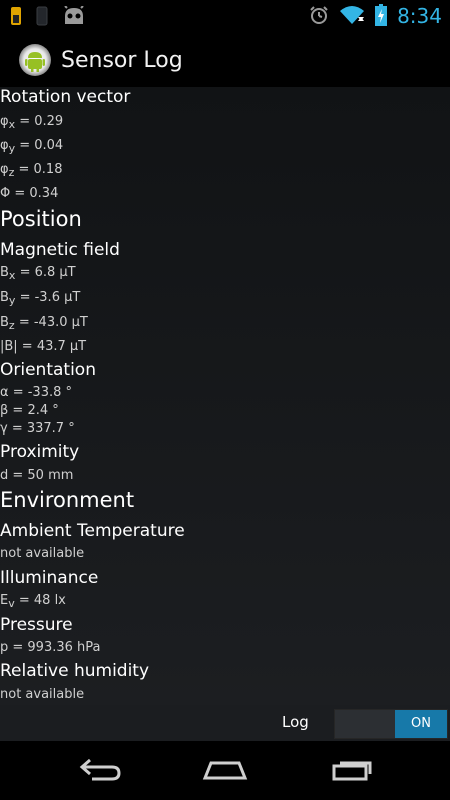  Describe the element at coordinates (42, 694) in the screenshot. I see `relative-humidity-value: not available` at that location.